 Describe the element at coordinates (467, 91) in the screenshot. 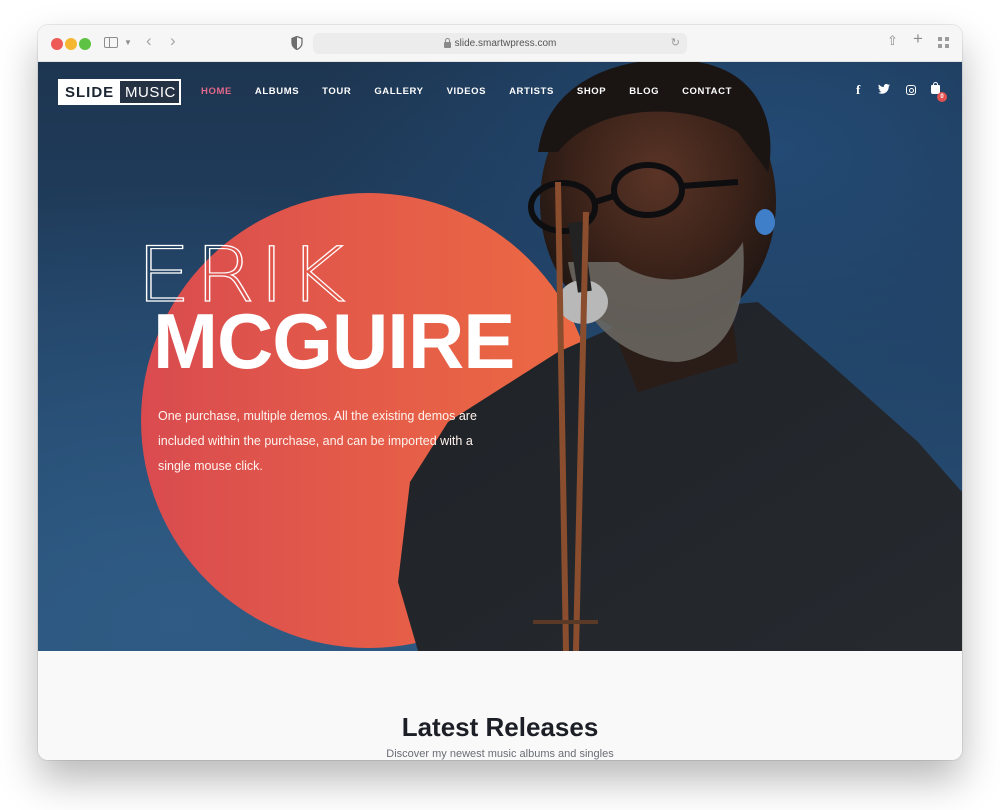

I see `nav-videos: VIDEOS` at that location.